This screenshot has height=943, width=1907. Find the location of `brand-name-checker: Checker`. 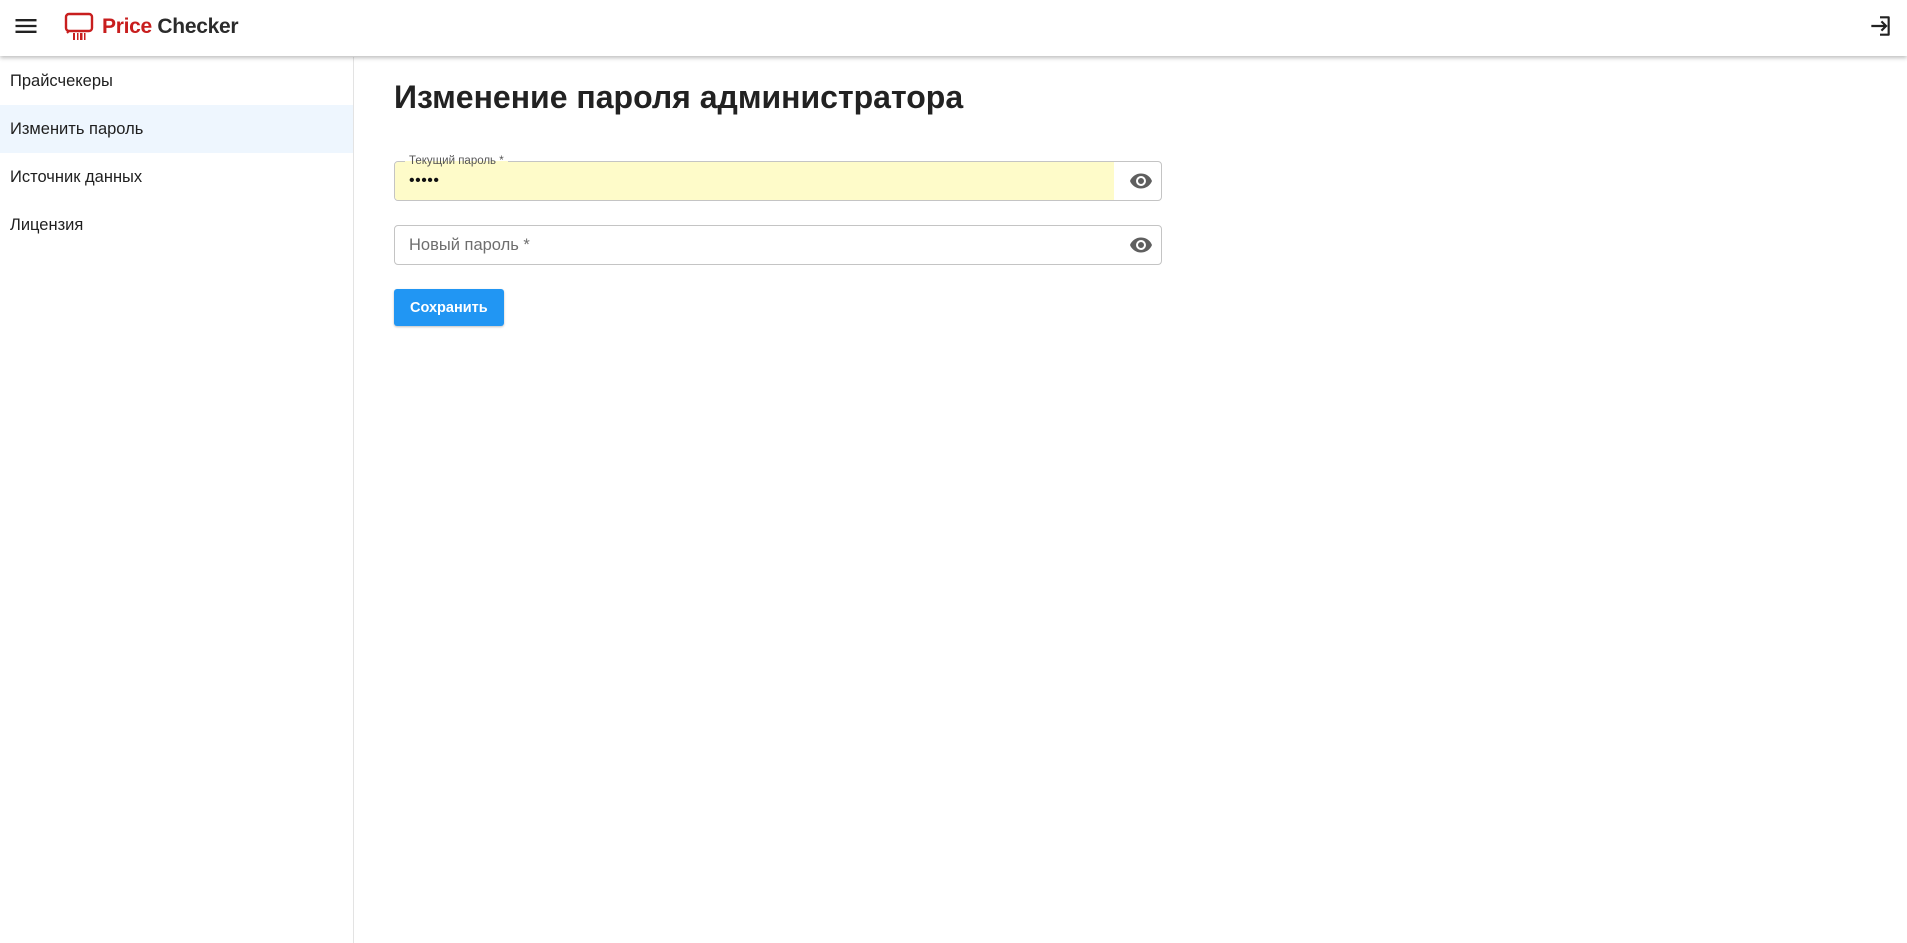

brand-name-checker: Checker is located at coordinates (198, 26).